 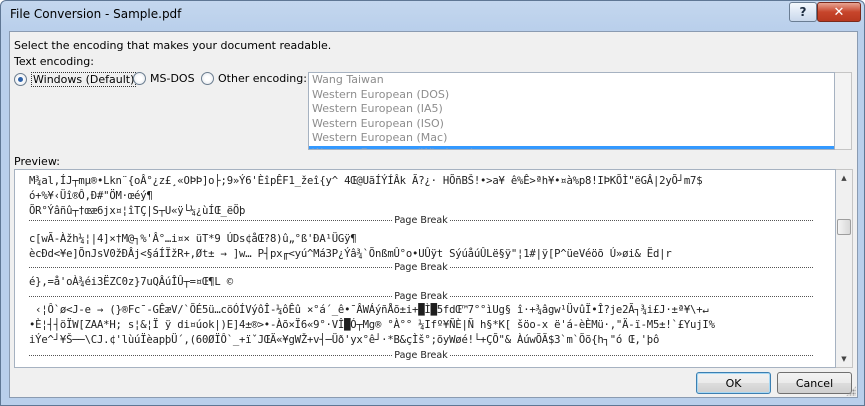 I want to click on radio-other-encoding: Other encoding:, so click(x=254, y=78).